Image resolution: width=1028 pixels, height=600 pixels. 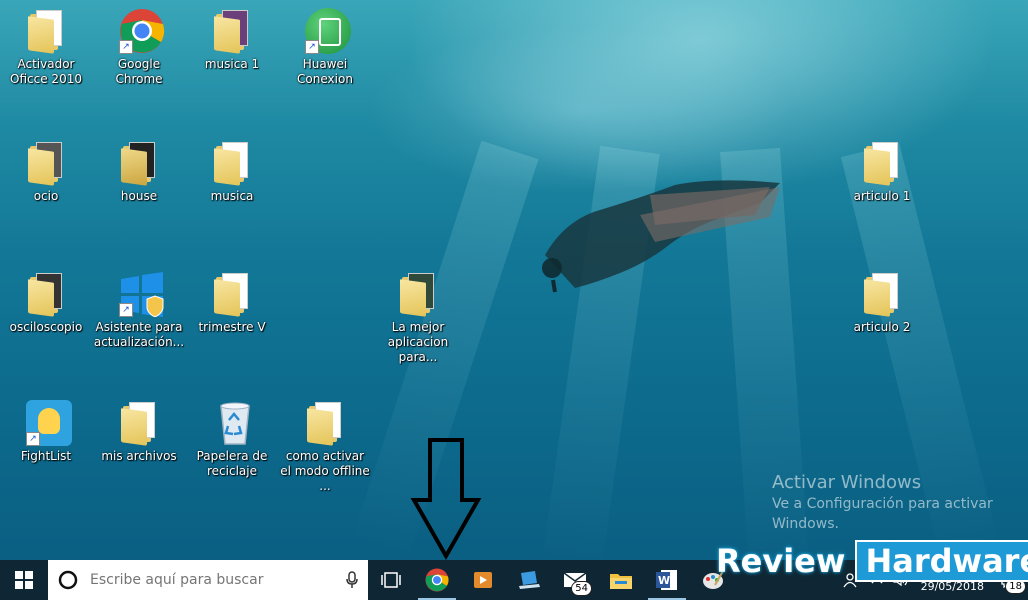 I want to click on desktop-icon-musica-1: musica 1, so click(x=232, y=40).